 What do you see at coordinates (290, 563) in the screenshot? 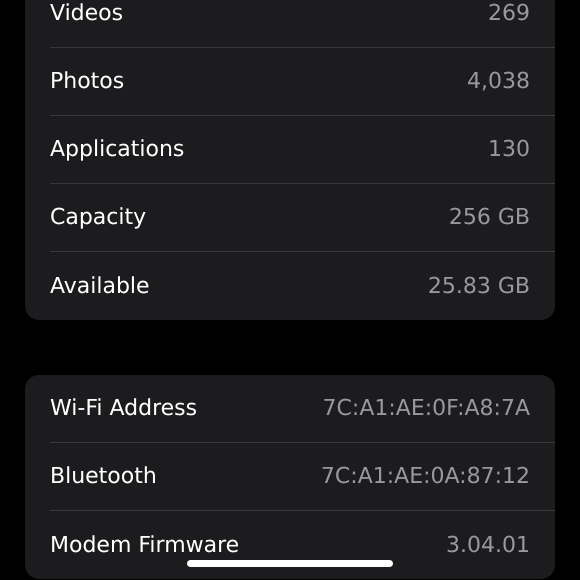
I see `home-indicator` at bounding box center [290, 563].